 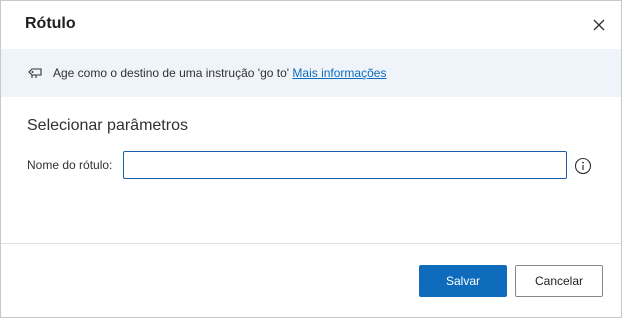 I want to click on cancel-button: Cancelar, so click(x=559, y=281).